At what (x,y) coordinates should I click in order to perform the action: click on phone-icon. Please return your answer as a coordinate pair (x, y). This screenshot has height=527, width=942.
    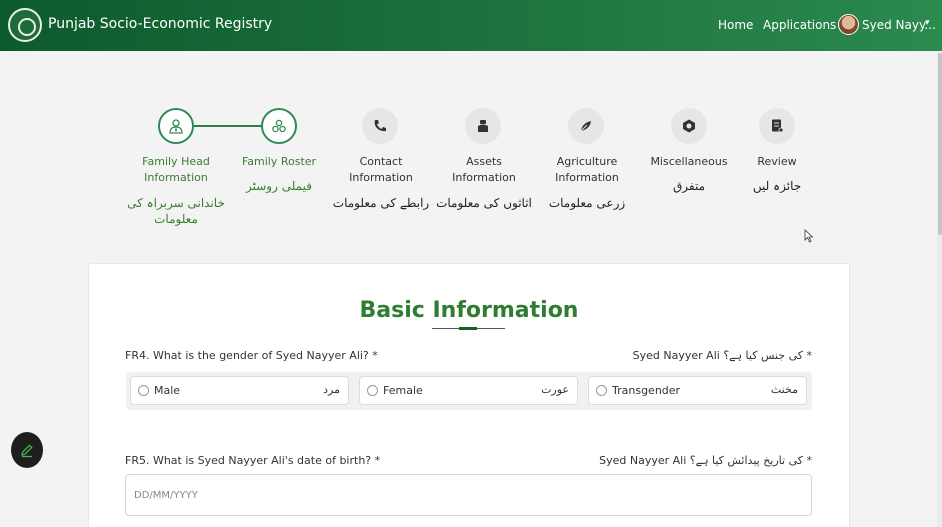
    Looking at the image, I should click on (380, 126).